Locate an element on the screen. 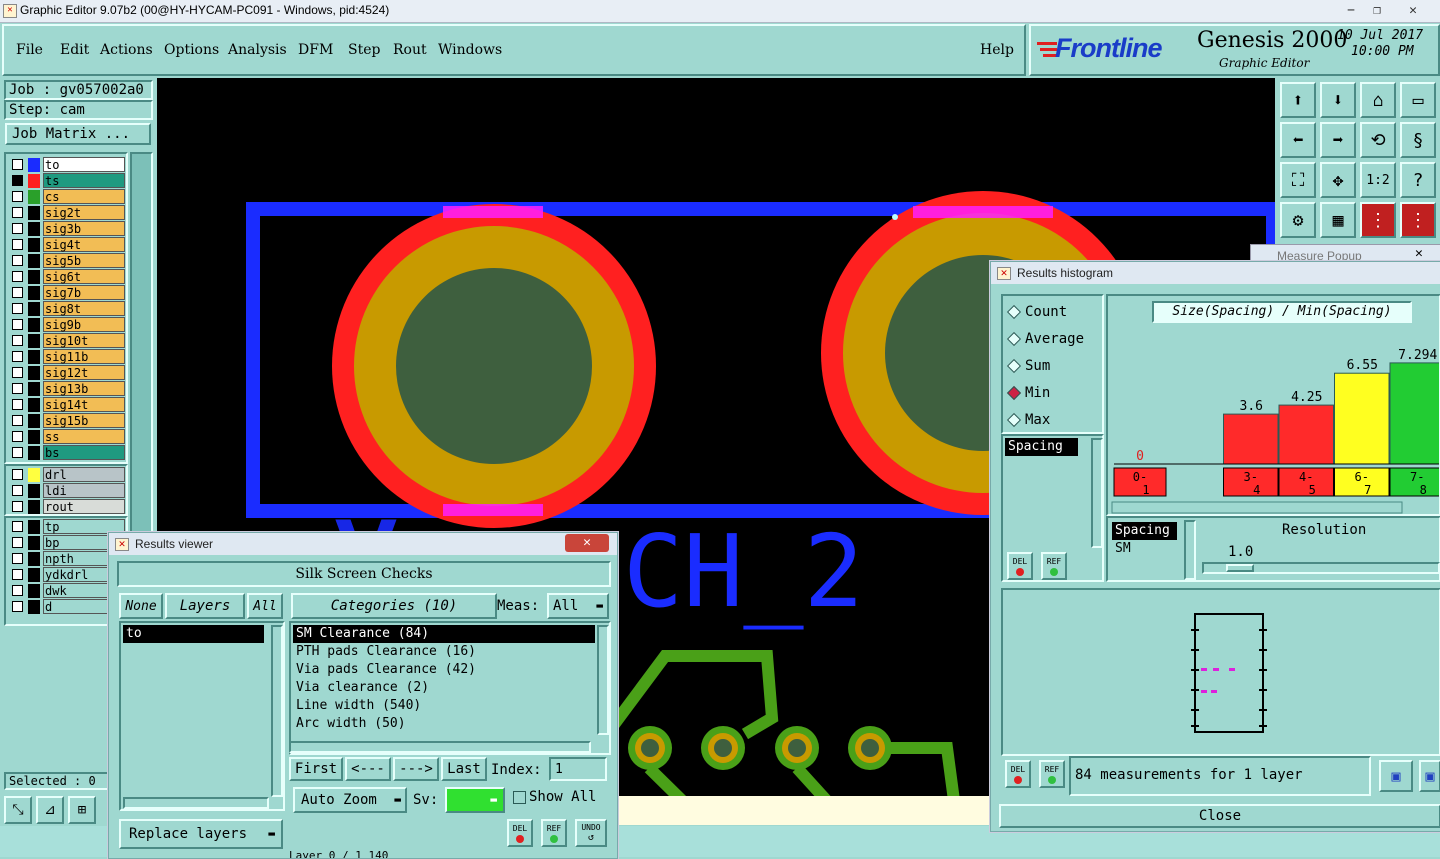 Image resolution: width=1440 pixels, height=859 pixels. histogram-export2-button: ▣ is located at coordinates (1429, 776).